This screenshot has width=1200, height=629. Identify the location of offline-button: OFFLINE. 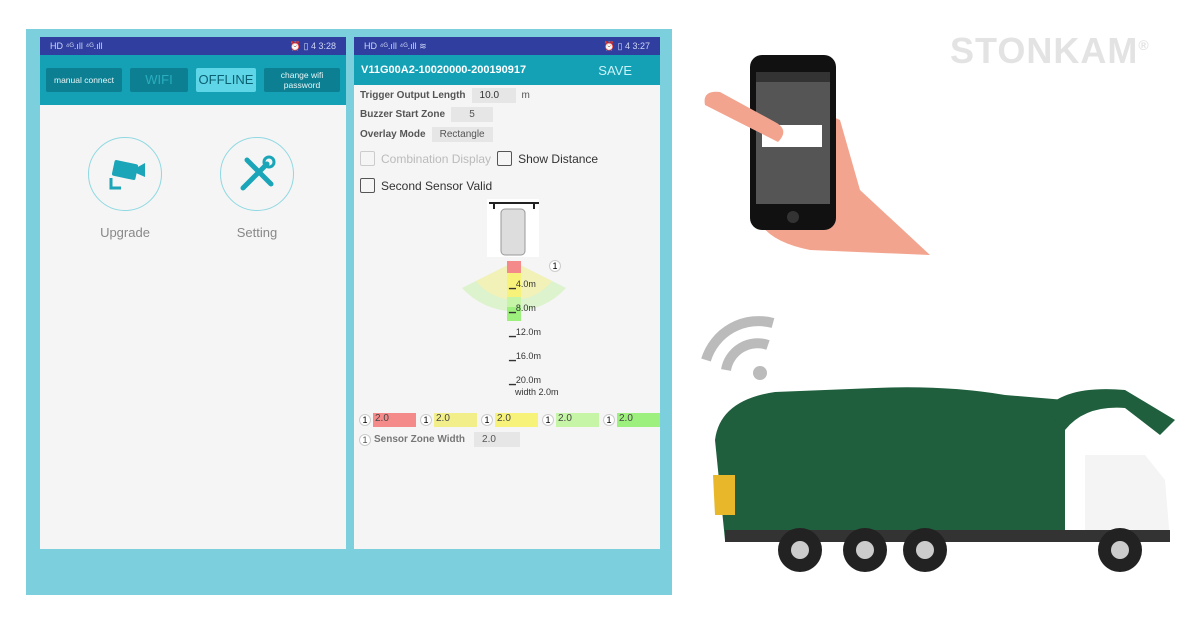
(226, 80).